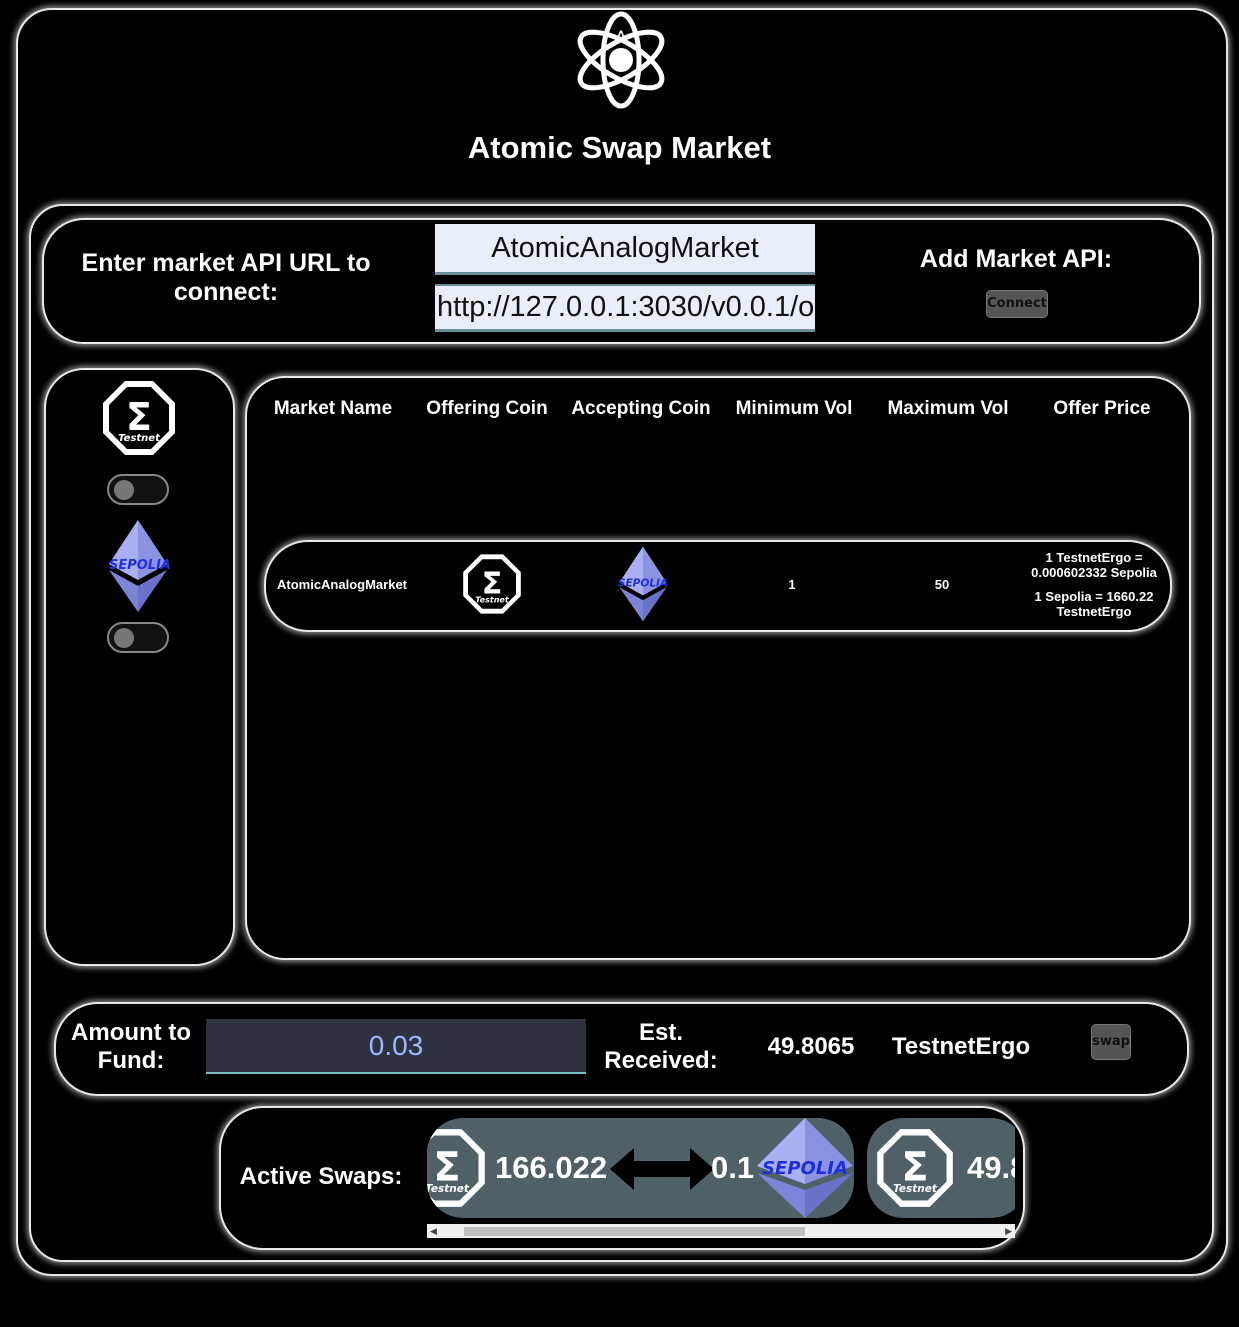 This screenshot has width=1239, height=1327. What do you see at coordinates (333, 408) in the screenshot?
I see `column-header: Market Name` at bounding box center [333, 408].